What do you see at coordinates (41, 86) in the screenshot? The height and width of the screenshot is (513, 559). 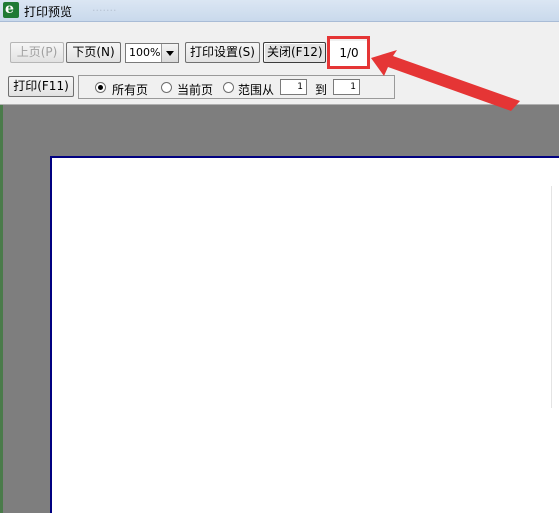 I see `print-button: 打印(F11)` at bounding box center [41, 86].